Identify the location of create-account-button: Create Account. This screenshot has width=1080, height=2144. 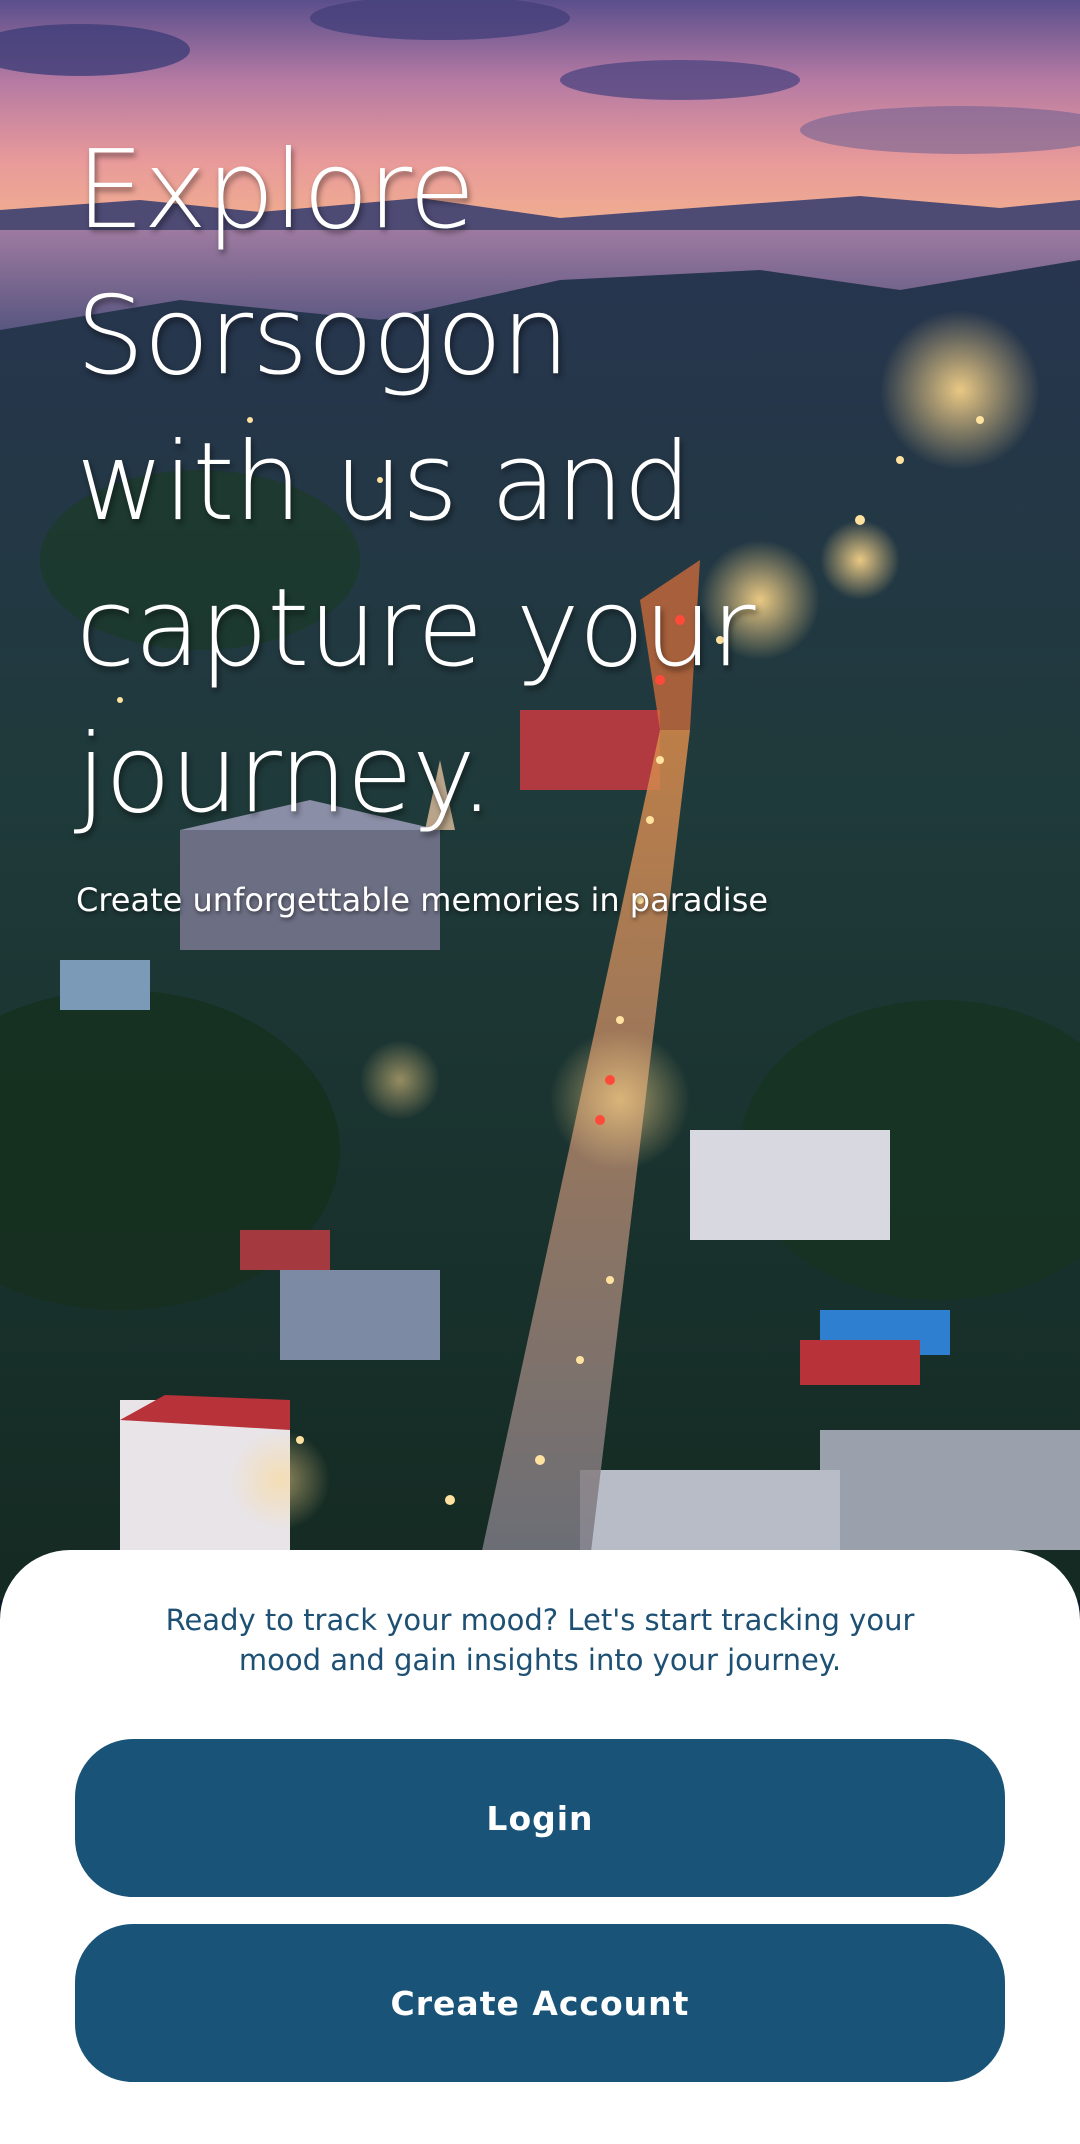
(540, 2003).